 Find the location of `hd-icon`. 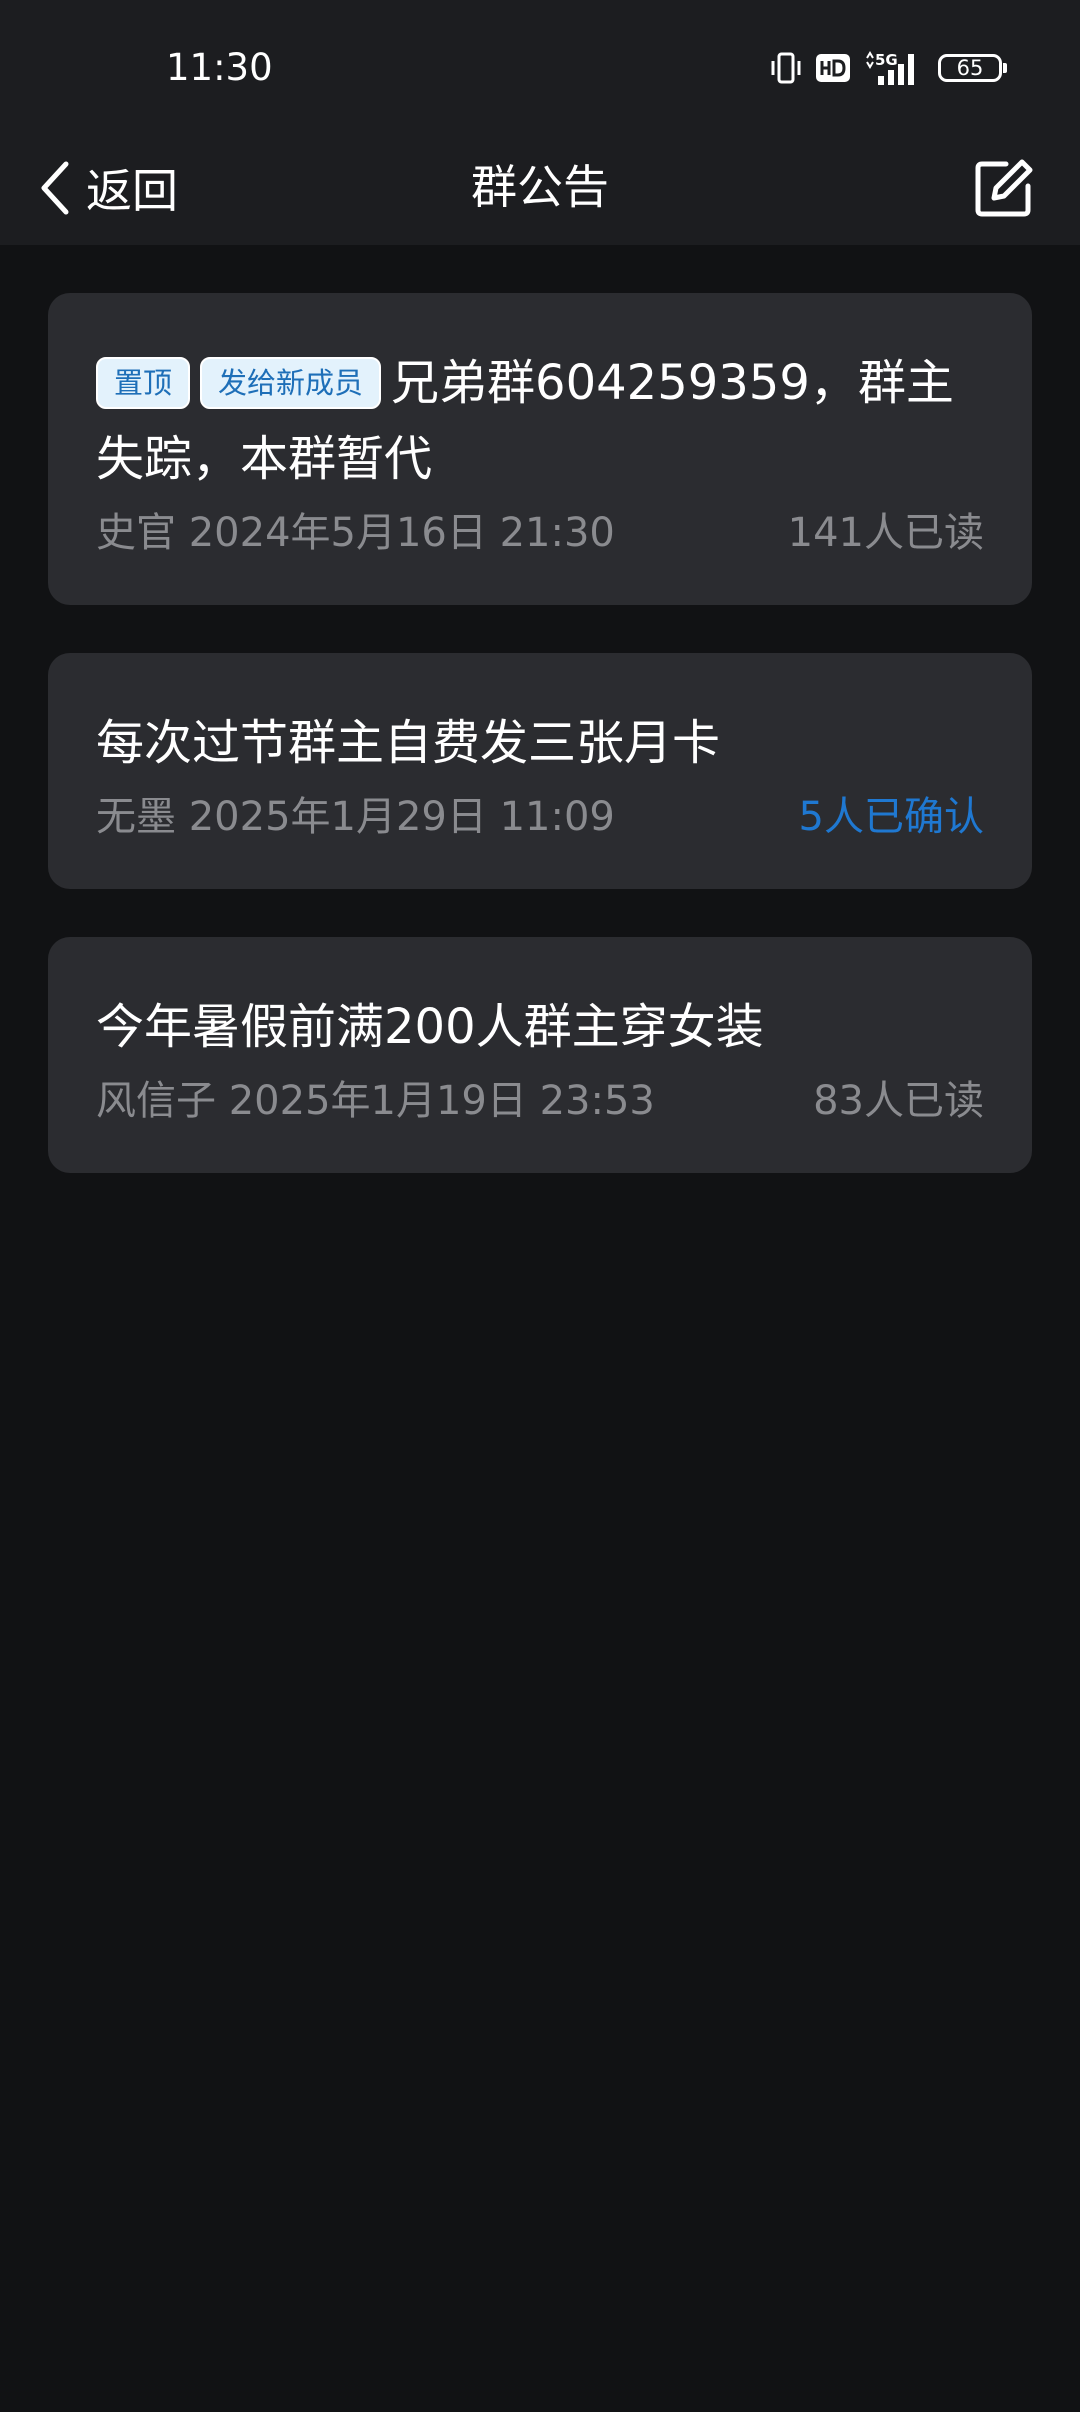

hd-icon is located at coordinates (833, 68).